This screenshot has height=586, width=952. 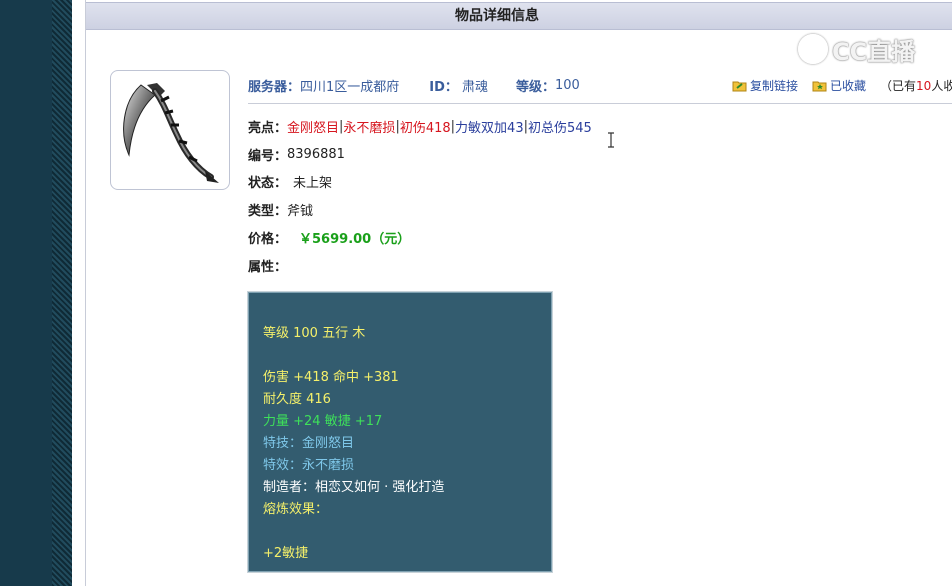 I want to click on price-row: 价格： ￥5699.00（元）, so click(x=329, y=237).